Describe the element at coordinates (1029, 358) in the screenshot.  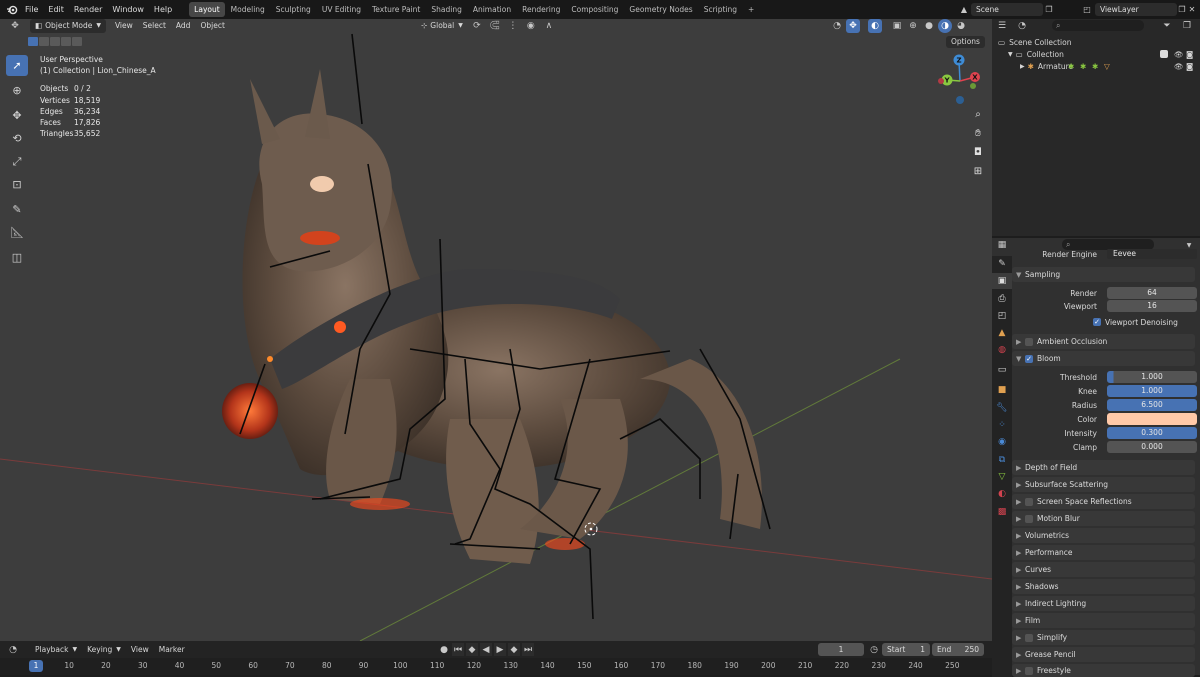
I see `bloom-checkbox: ✓` at that location.